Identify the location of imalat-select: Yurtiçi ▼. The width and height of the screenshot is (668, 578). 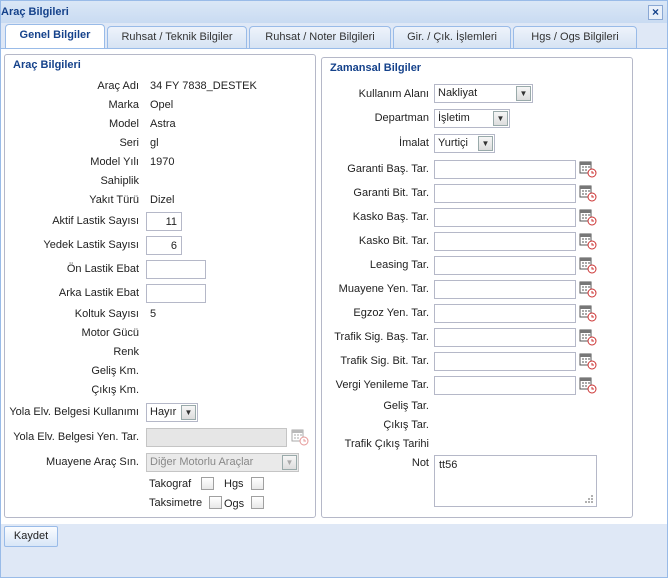
(464, 143).